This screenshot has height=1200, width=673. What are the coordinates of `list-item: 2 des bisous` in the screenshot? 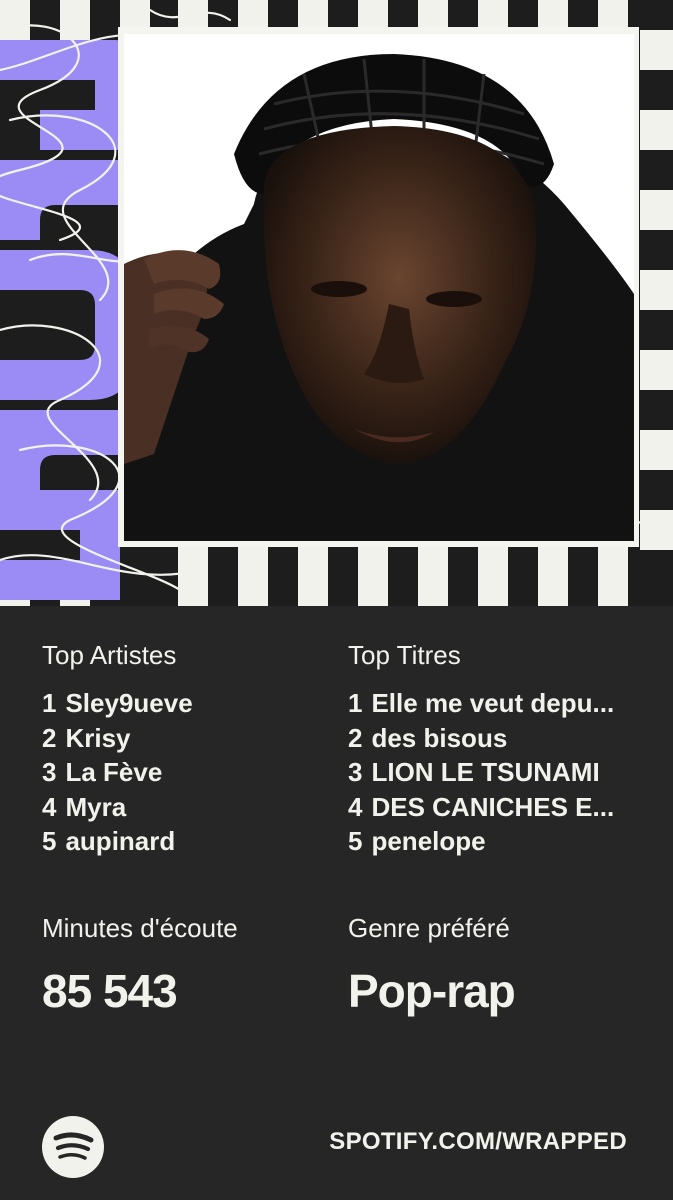 It's located at (428, 737).